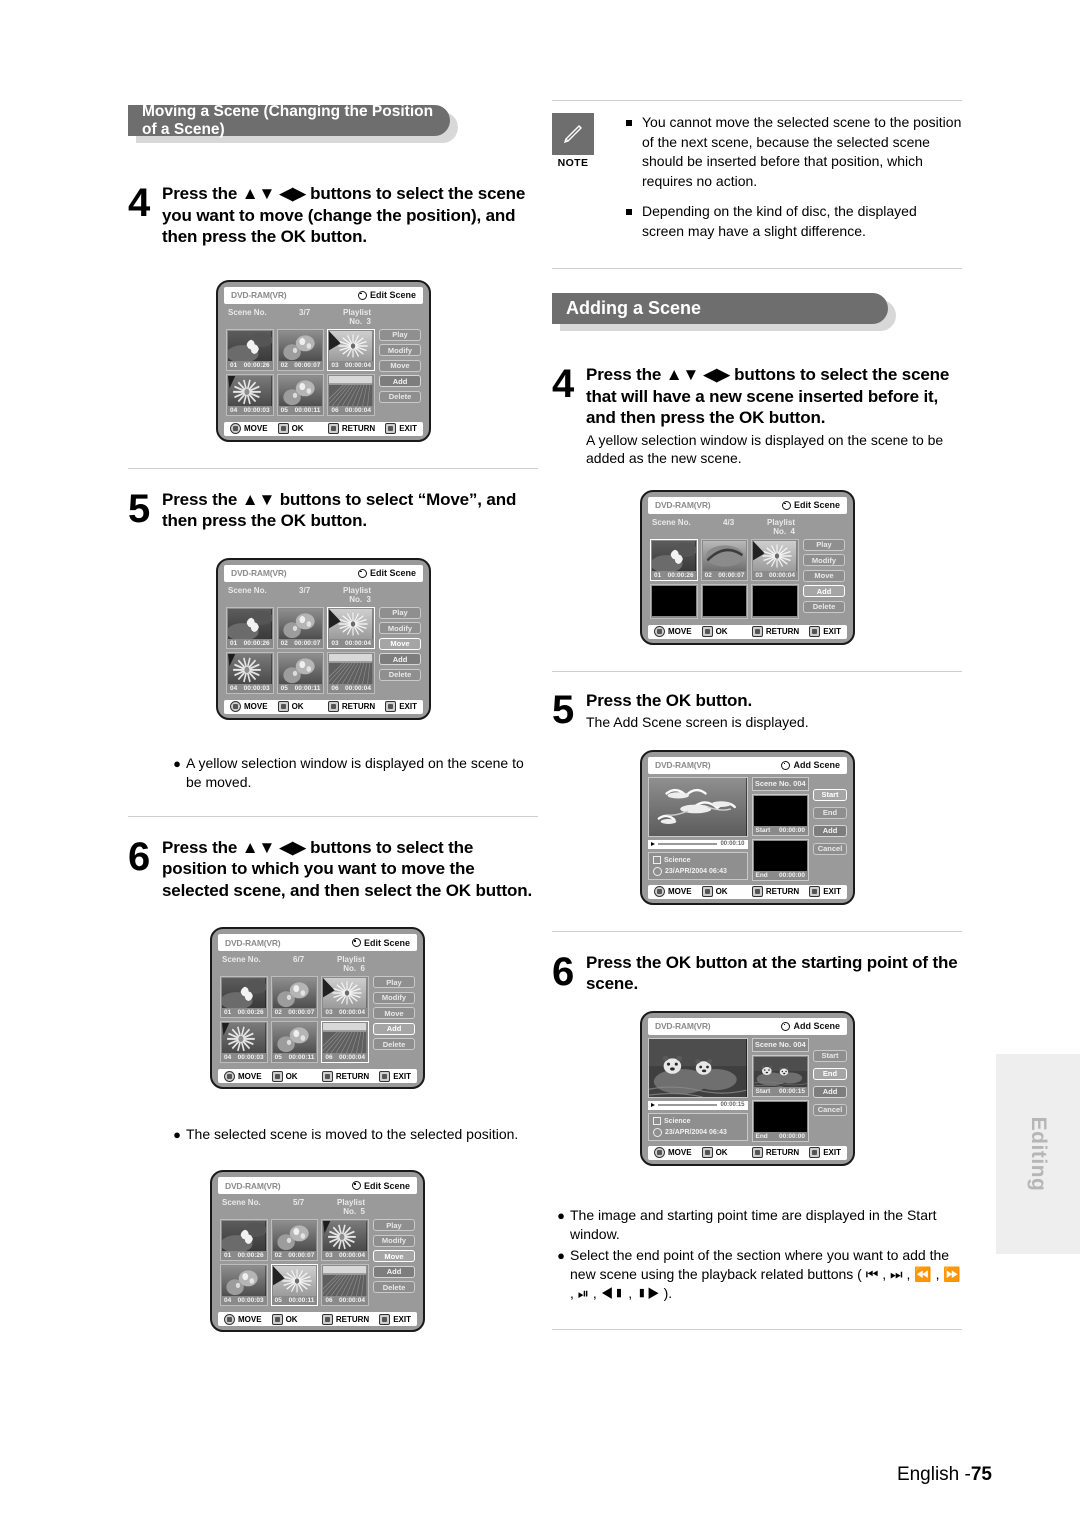 The height and width of the screenshot is (1526, 1080). I want to click on scene-duration: 00:00:04, so click(351, 1255).